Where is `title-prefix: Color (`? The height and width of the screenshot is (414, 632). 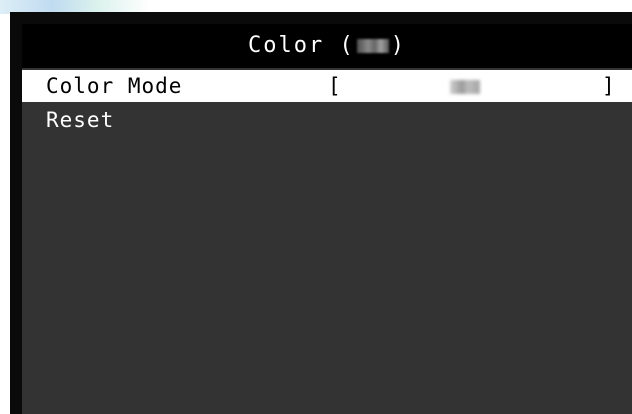
title-prefix: Color ( is located at coordinates (301, 45).